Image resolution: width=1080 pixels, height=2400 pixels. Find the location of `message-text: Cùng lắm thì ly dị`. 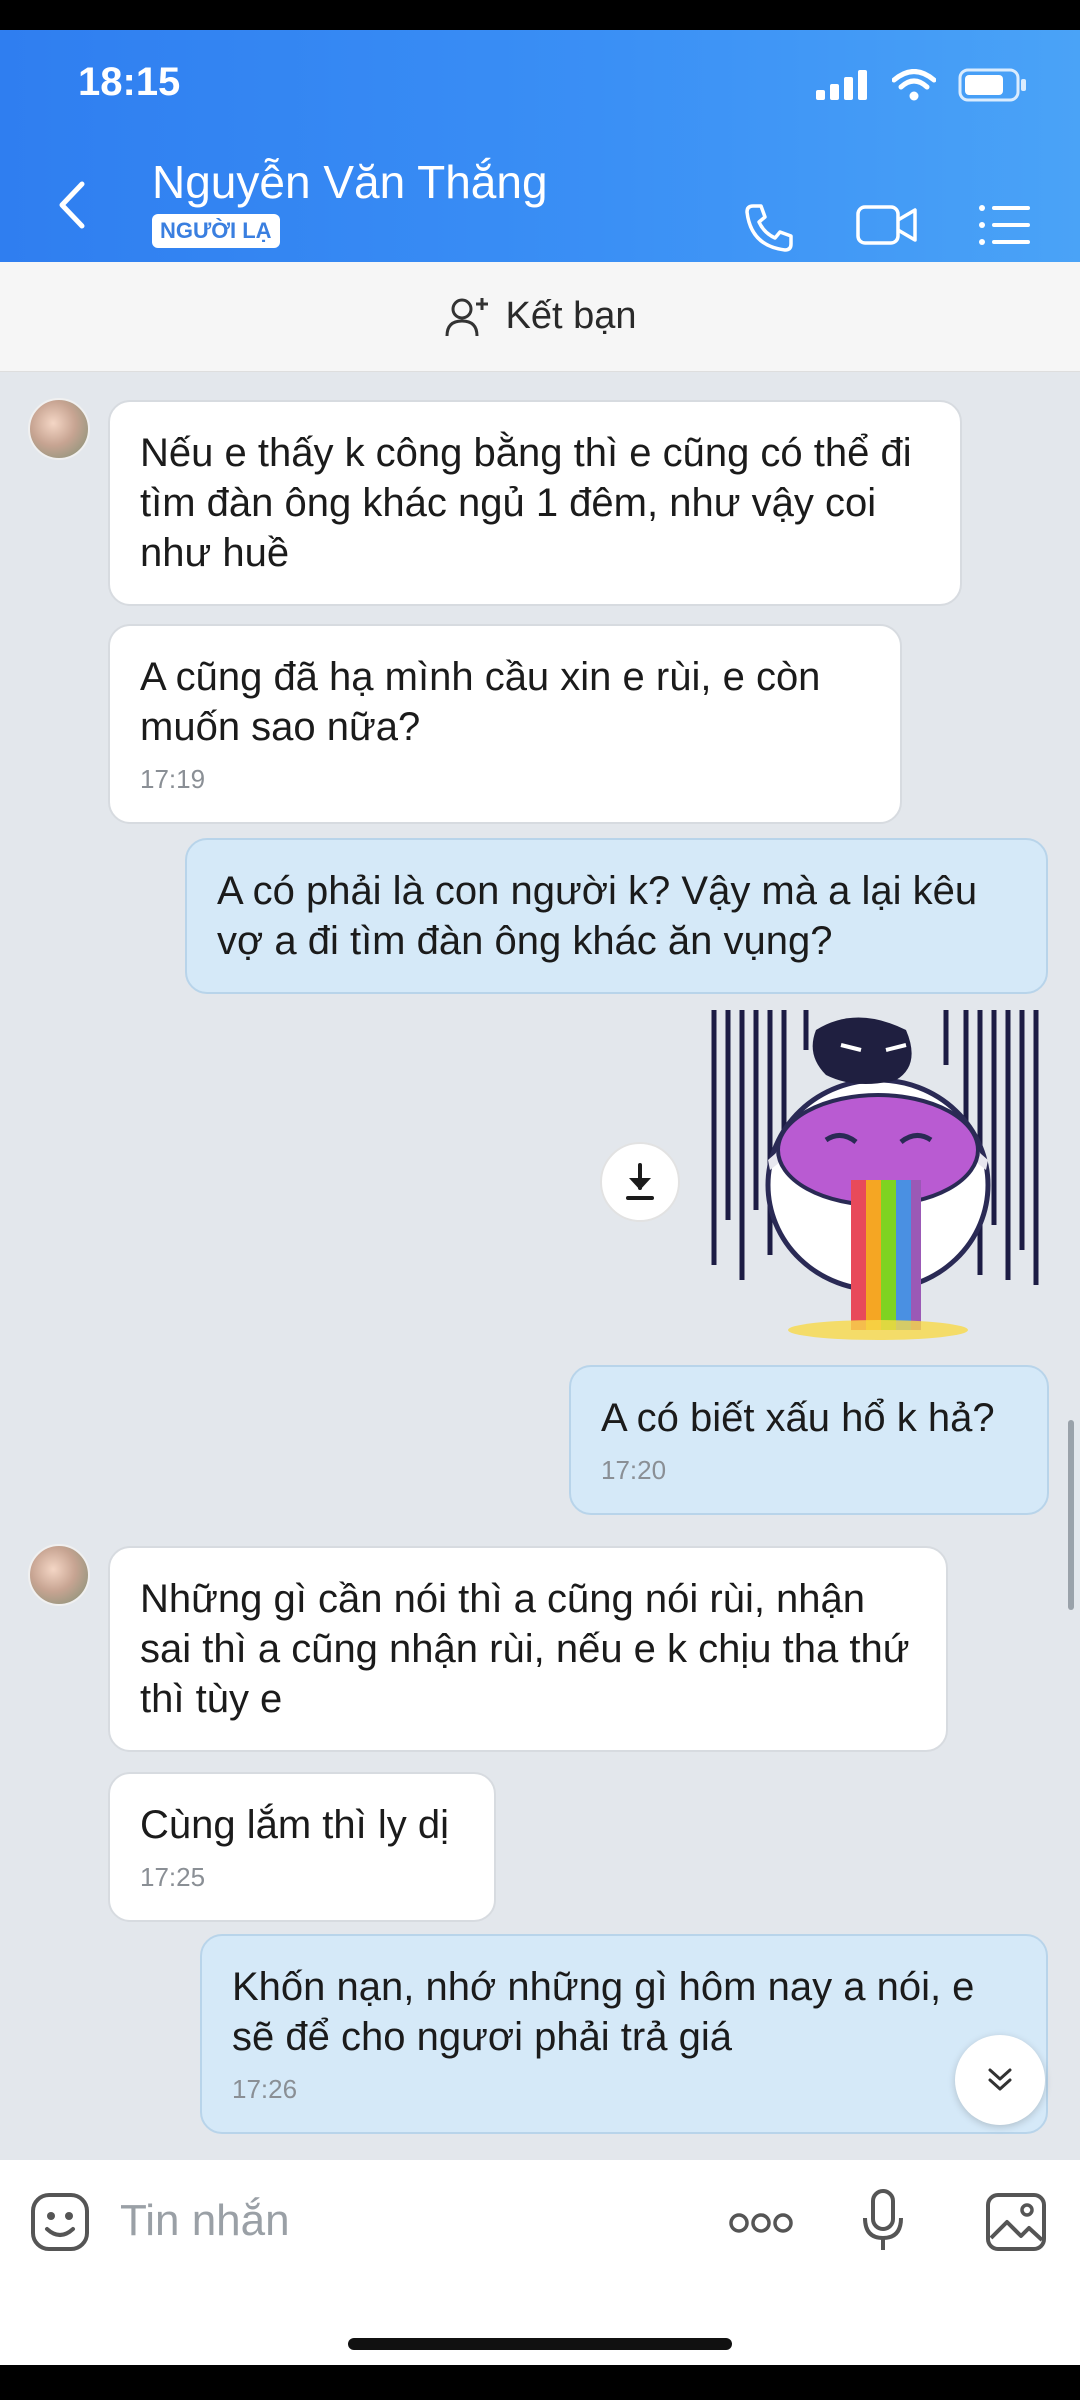

message-text: Cùng lắm thì ly dị is located at coordinates (295, 1825).